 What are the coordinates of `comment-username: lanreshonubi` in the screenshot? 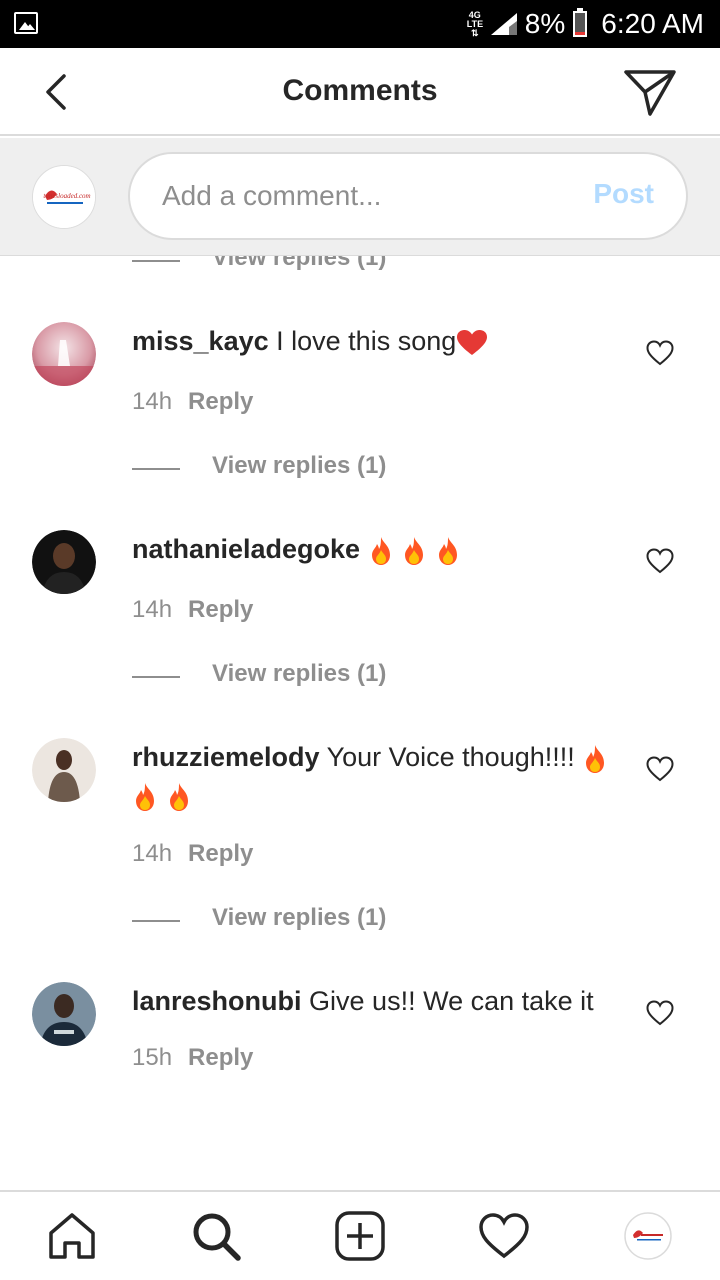 It's located at (217, 1001).